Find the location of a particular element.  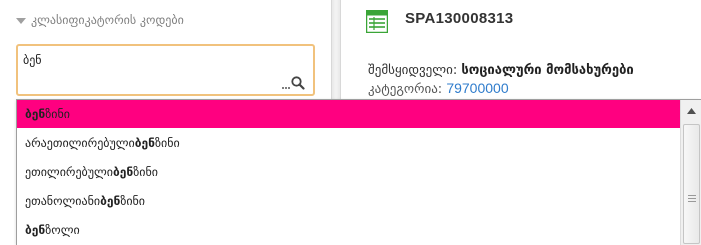

buyer-label: შემსყიდველი: is located at coordinates (413, 70).